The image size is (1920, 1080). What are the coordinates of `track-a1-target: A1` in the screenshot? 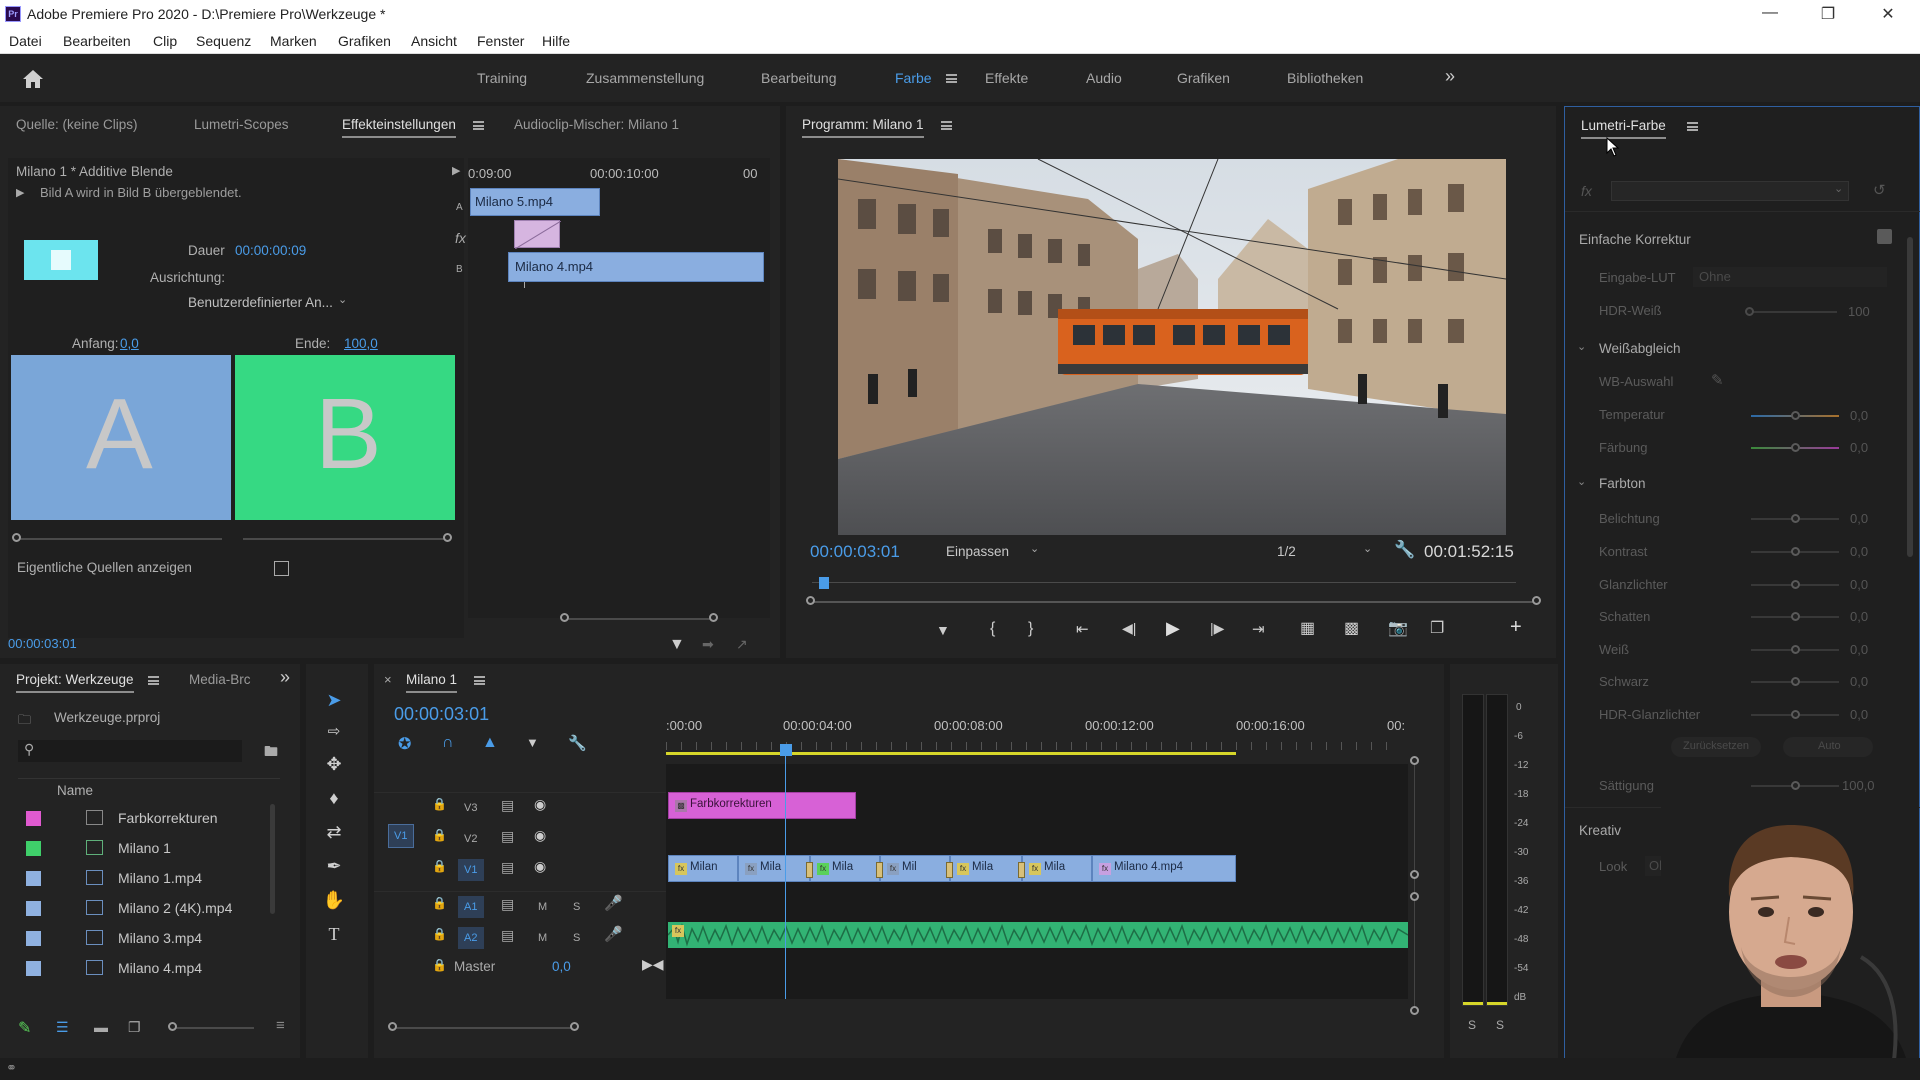 It's located at (471, 907).